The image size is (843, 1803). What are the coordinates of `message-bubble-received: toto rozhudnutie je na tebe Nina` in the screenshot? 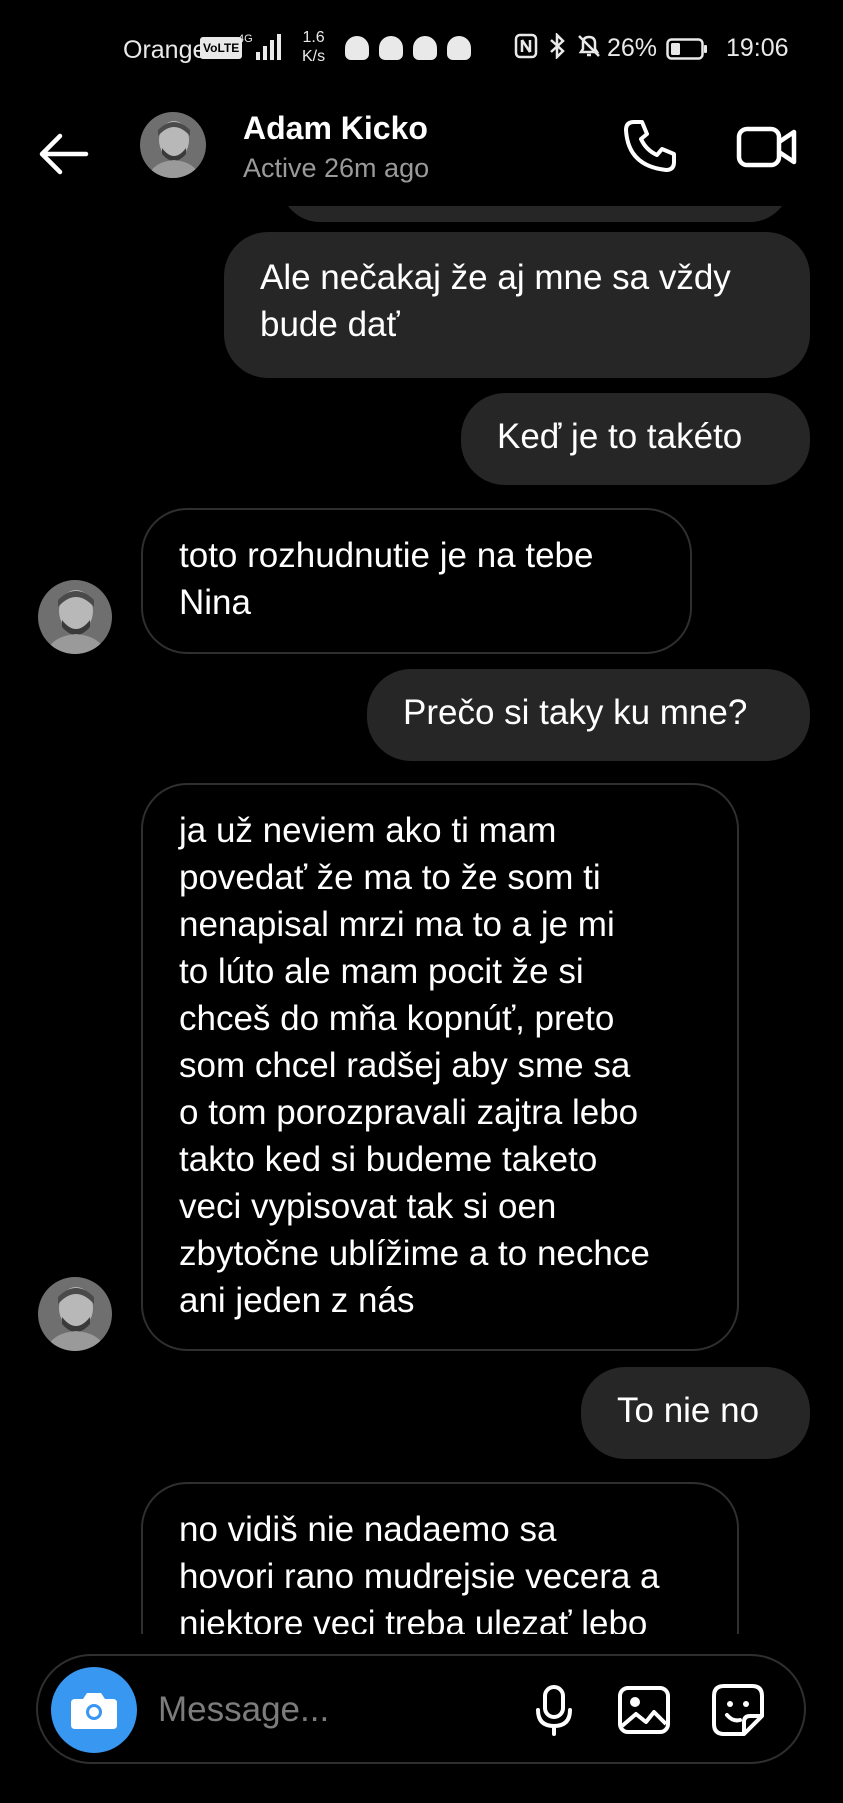 It's located at (416, 581).